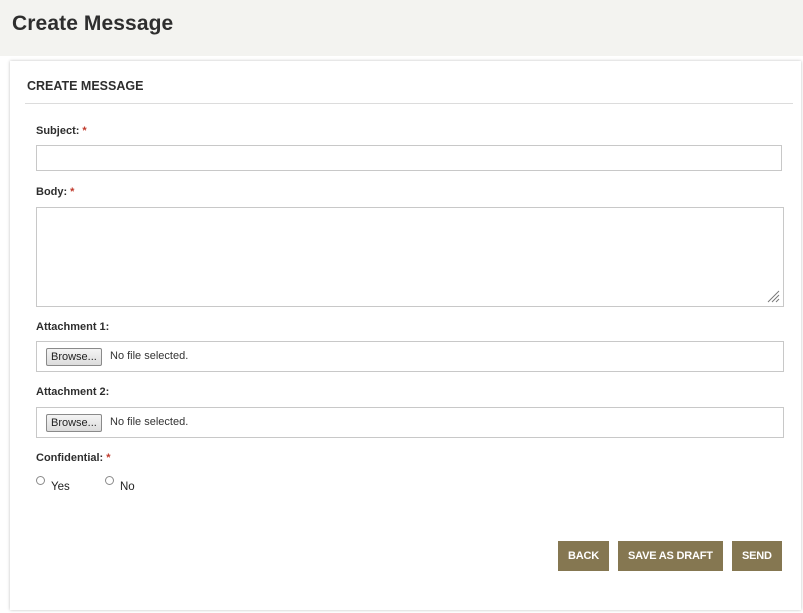 This screenshot has height=613, width=803. Describe the element at coordinates (409, 158) in the screenshot. I see `subject-input` at that location.